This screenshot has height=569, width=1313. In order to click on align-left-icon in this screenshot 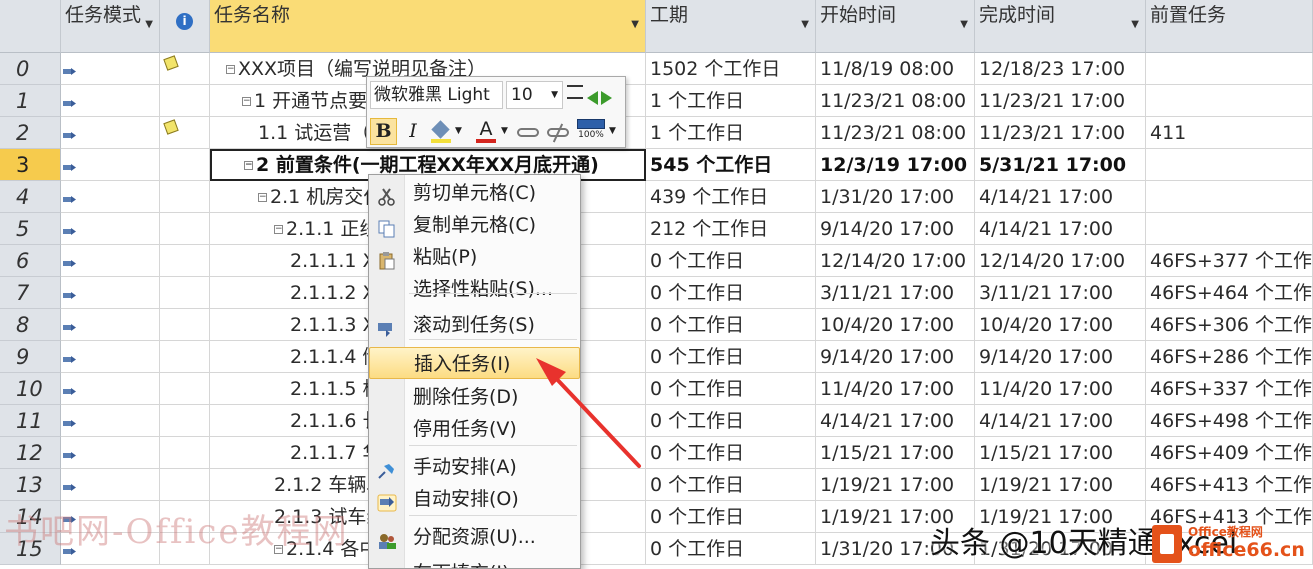, I will do `click(575, 92)`.